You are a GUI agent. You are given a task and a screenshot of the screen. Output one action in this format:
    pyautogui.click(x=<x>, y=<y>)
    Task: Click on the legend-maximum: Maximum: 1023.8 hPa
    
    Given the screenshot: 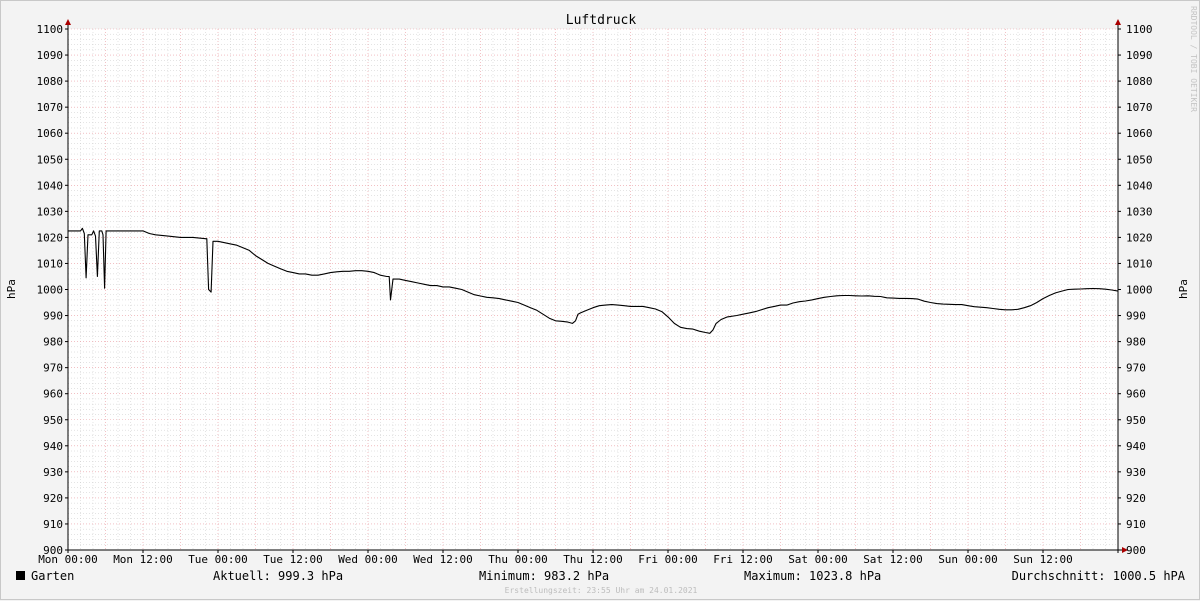 What is the action you would take?
    pyautogui.click(x=812, y=576)
    